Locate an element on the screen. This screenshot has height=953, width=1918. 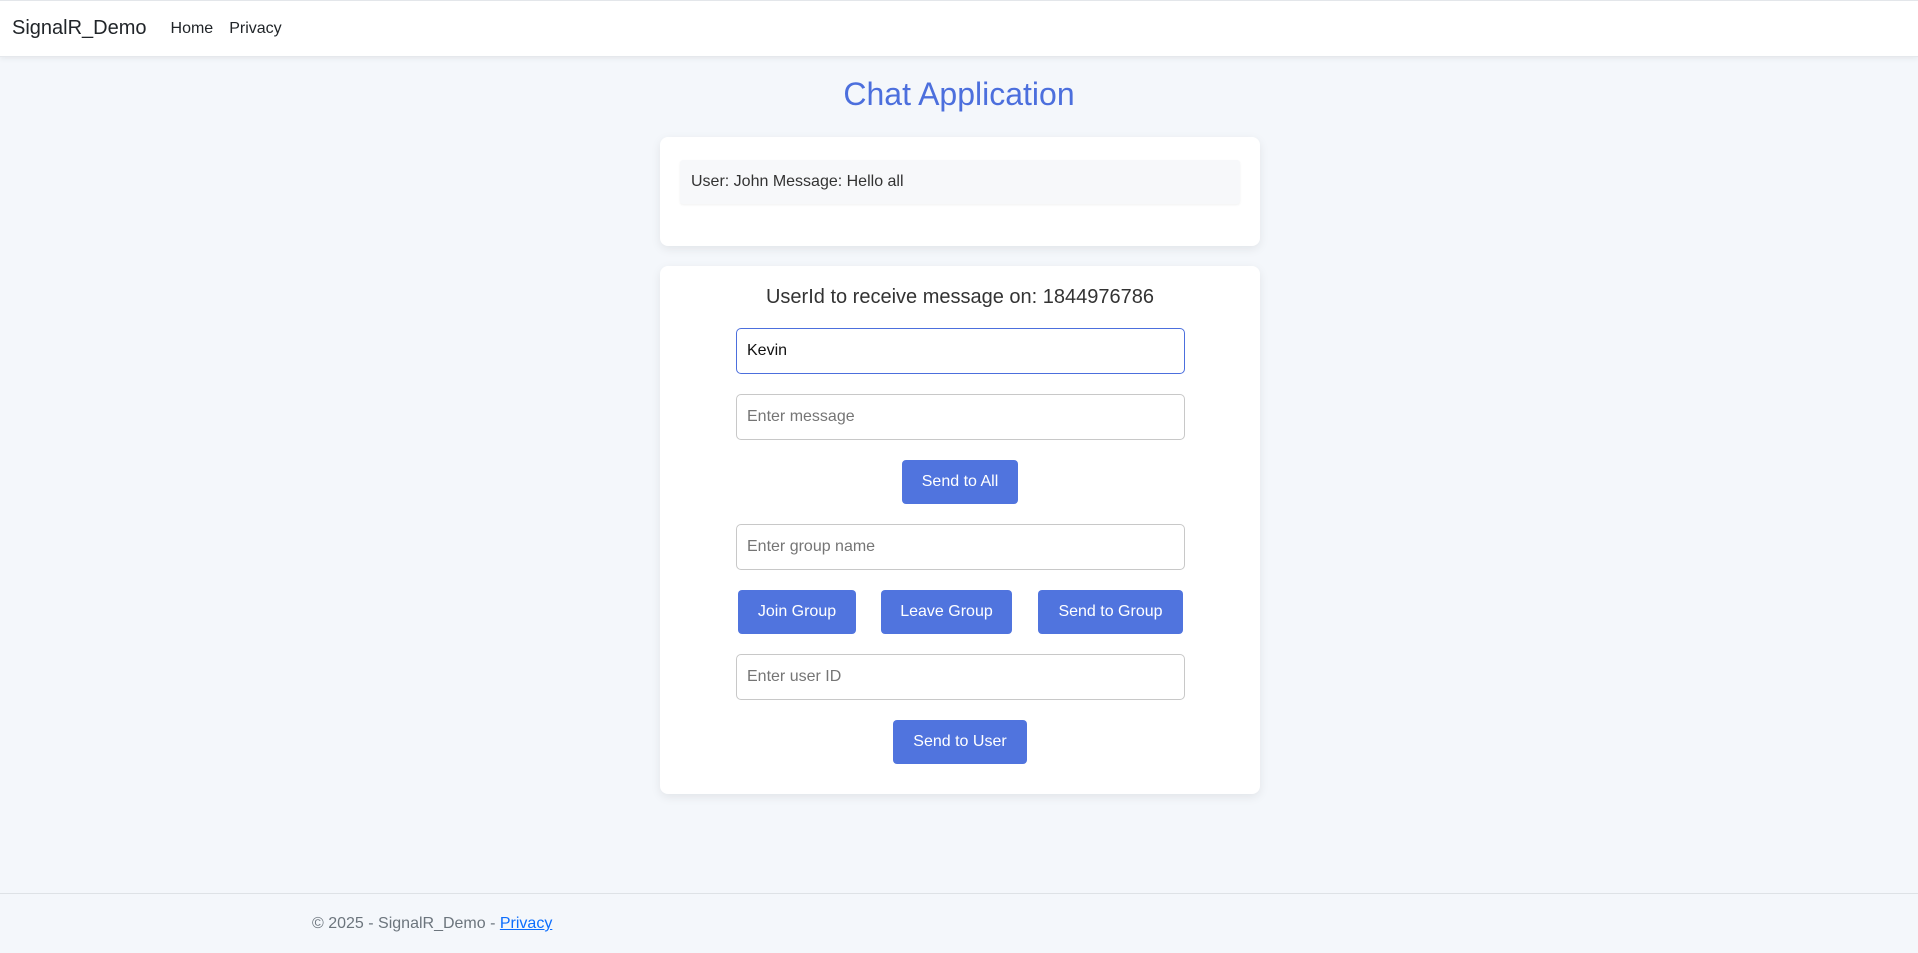
leave-group-button: Leave Group is located at coordinates (946, 612).